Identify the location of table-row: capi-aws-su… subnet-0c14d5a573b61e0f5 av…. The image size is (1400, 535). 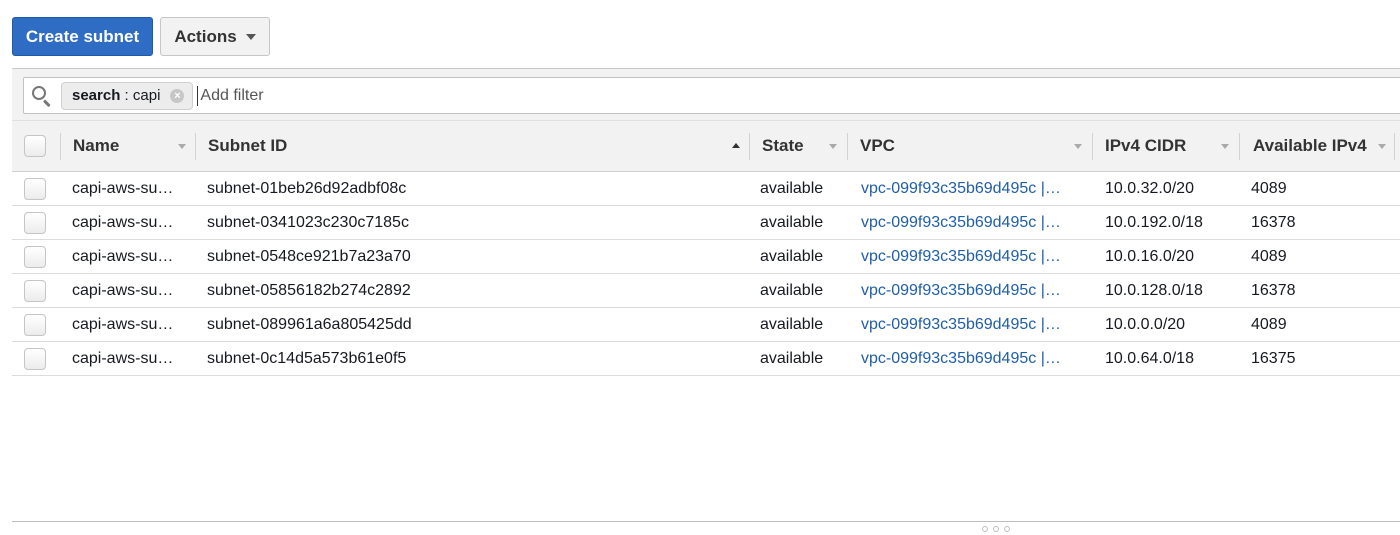
(706, 359).